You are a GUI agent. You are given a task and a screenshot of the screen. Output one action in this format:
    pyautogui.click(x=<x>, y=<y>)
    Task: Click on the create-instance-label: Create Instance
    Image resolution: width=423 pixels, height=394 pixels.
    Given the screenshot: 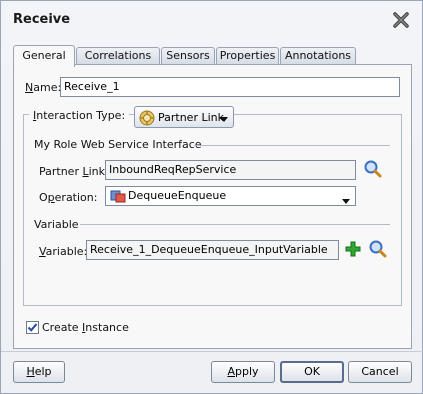 What is the action you would take?
    pyautogui.click(x=85, y=327)
    